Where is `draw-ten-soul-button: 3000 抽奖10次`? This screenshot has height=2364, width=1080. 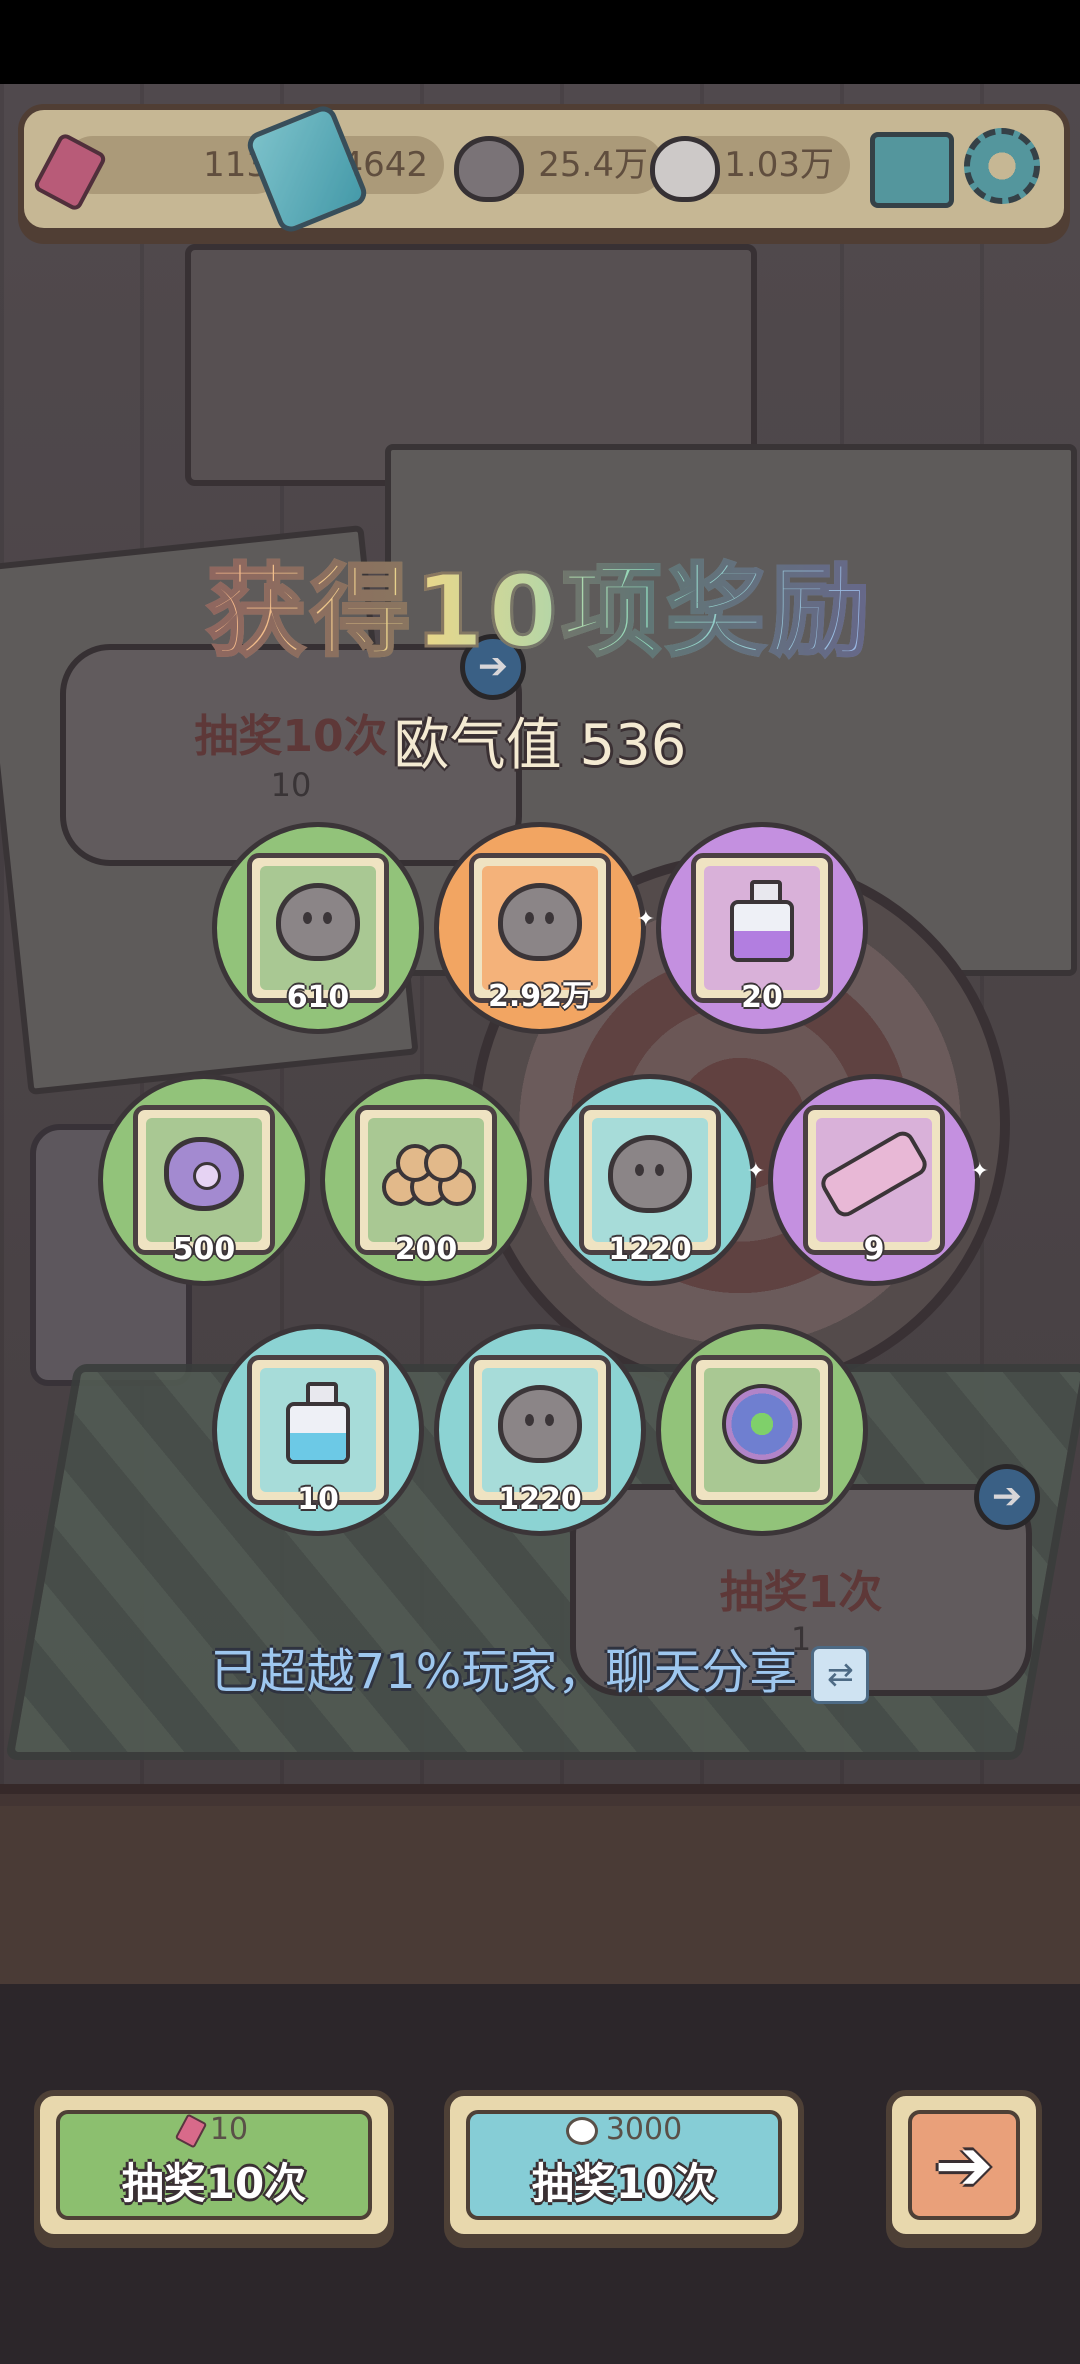 draw-ten-soul-button: 3000 抽奖10次 is located at coordinates (624, 2165).